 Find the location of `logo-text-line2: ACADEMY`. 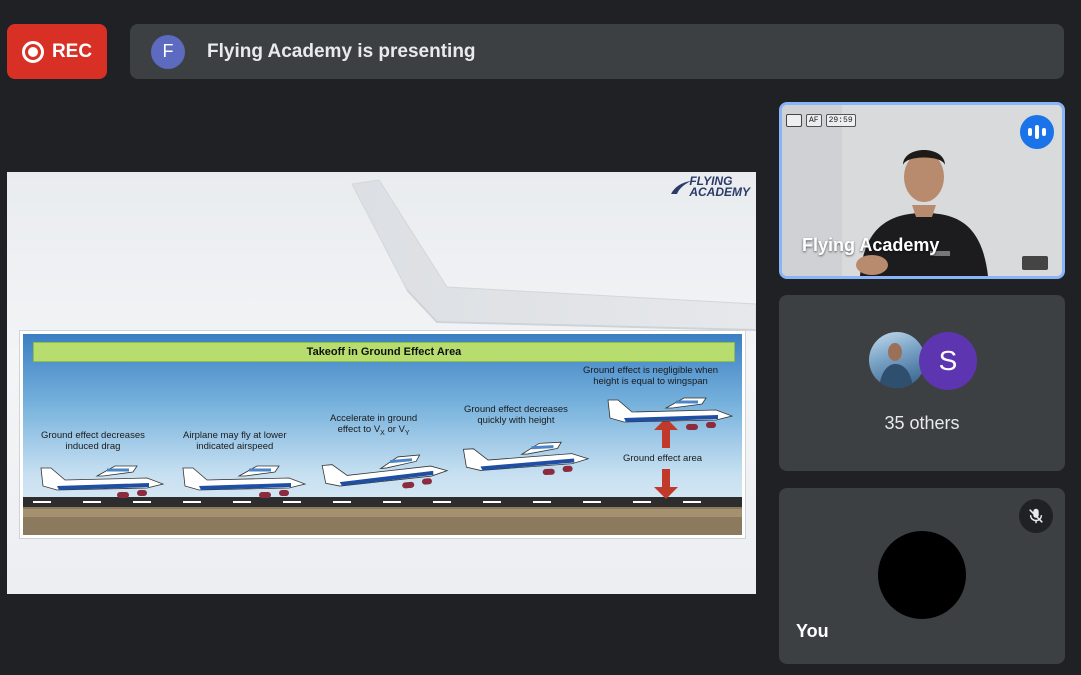

logo-text-line2: ACADEMY is located at coordinates (719, 192).